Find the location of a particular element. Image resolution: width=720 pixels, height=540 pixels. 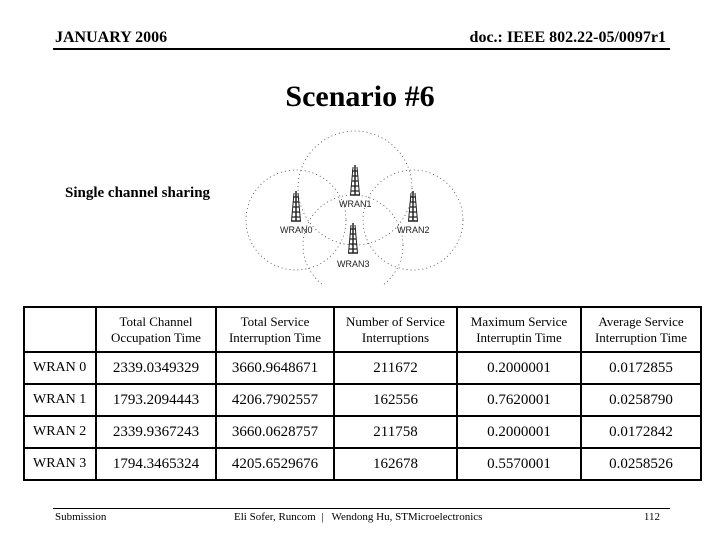

table-cell: 1793.2094443 is located at coordinates (156, 400).